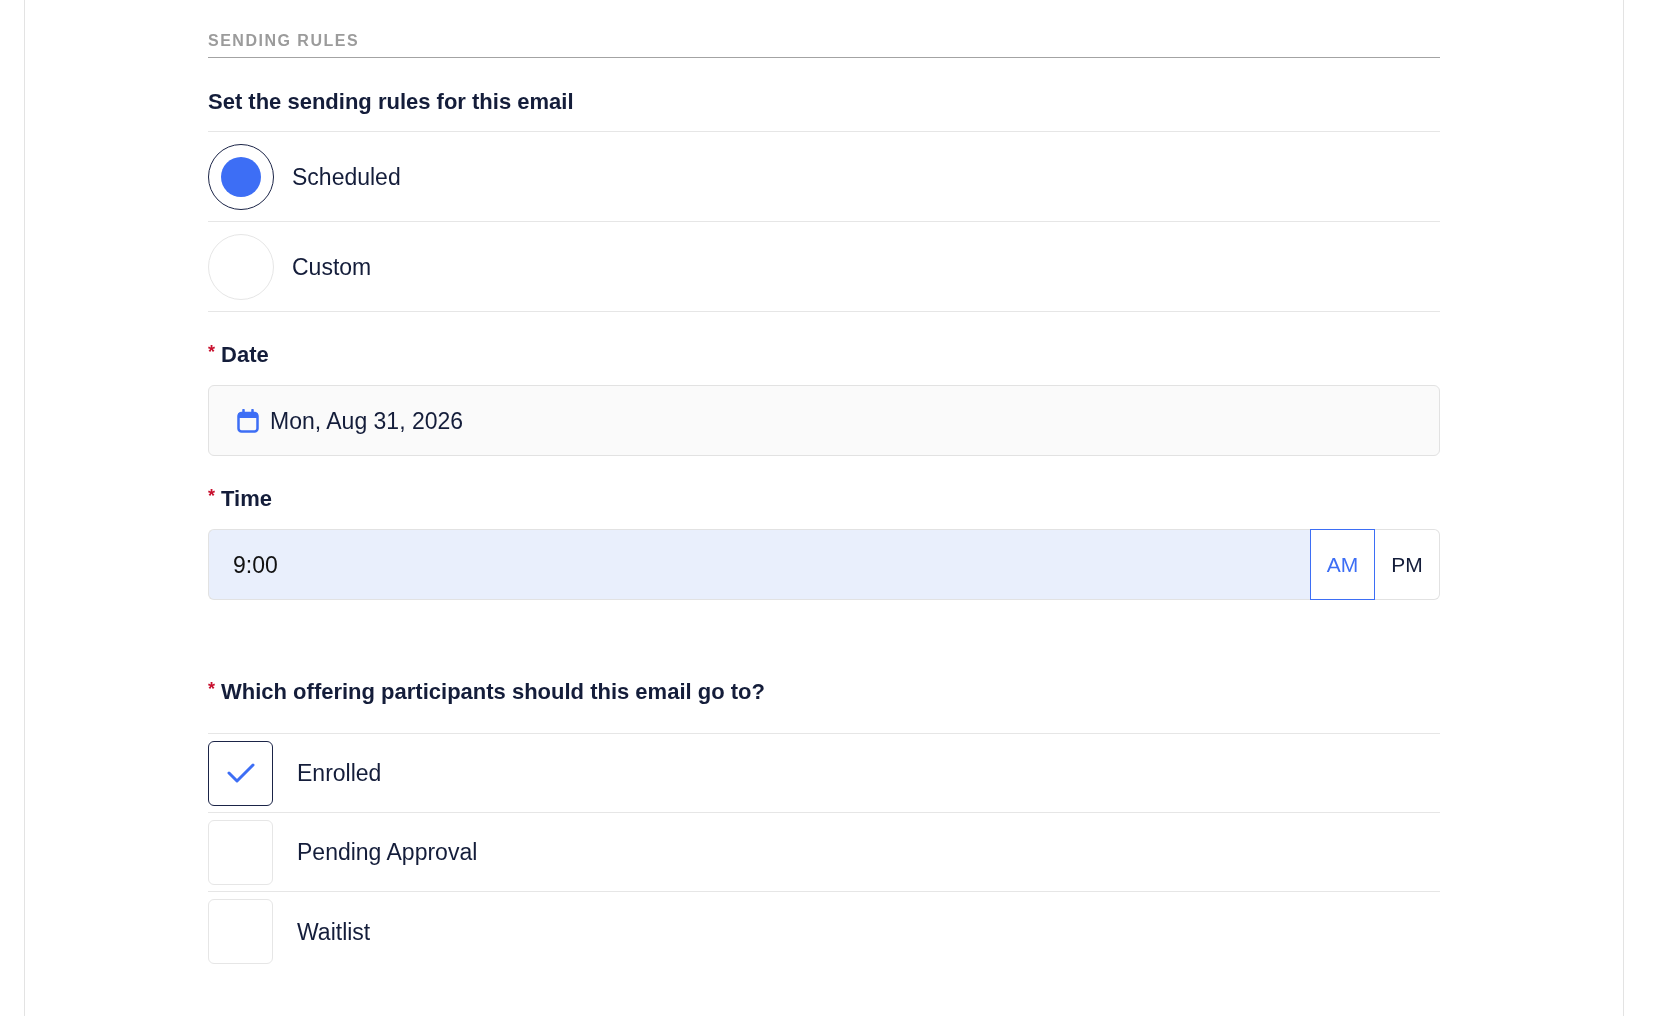 This screenshot has width=1664, height=1016. I want to click on section-heading: Set the sending rules for this email, so click(391, 102).